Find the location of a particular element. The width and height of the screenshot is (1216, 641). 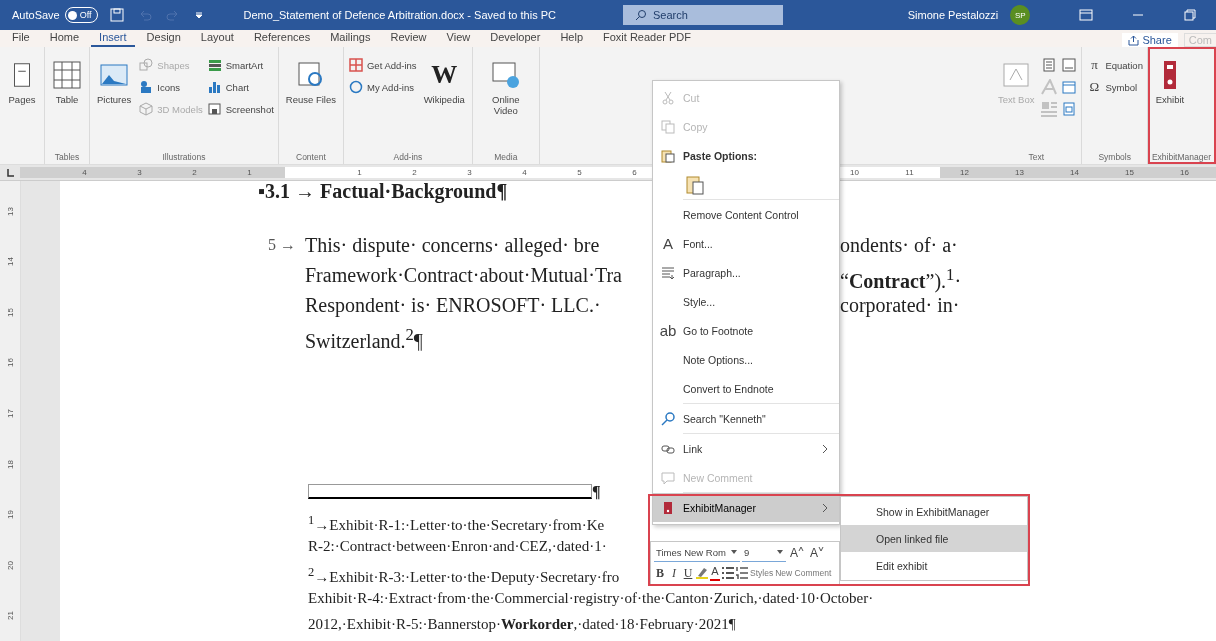

ribbon-button: Table is located at coordinates (67, 82).